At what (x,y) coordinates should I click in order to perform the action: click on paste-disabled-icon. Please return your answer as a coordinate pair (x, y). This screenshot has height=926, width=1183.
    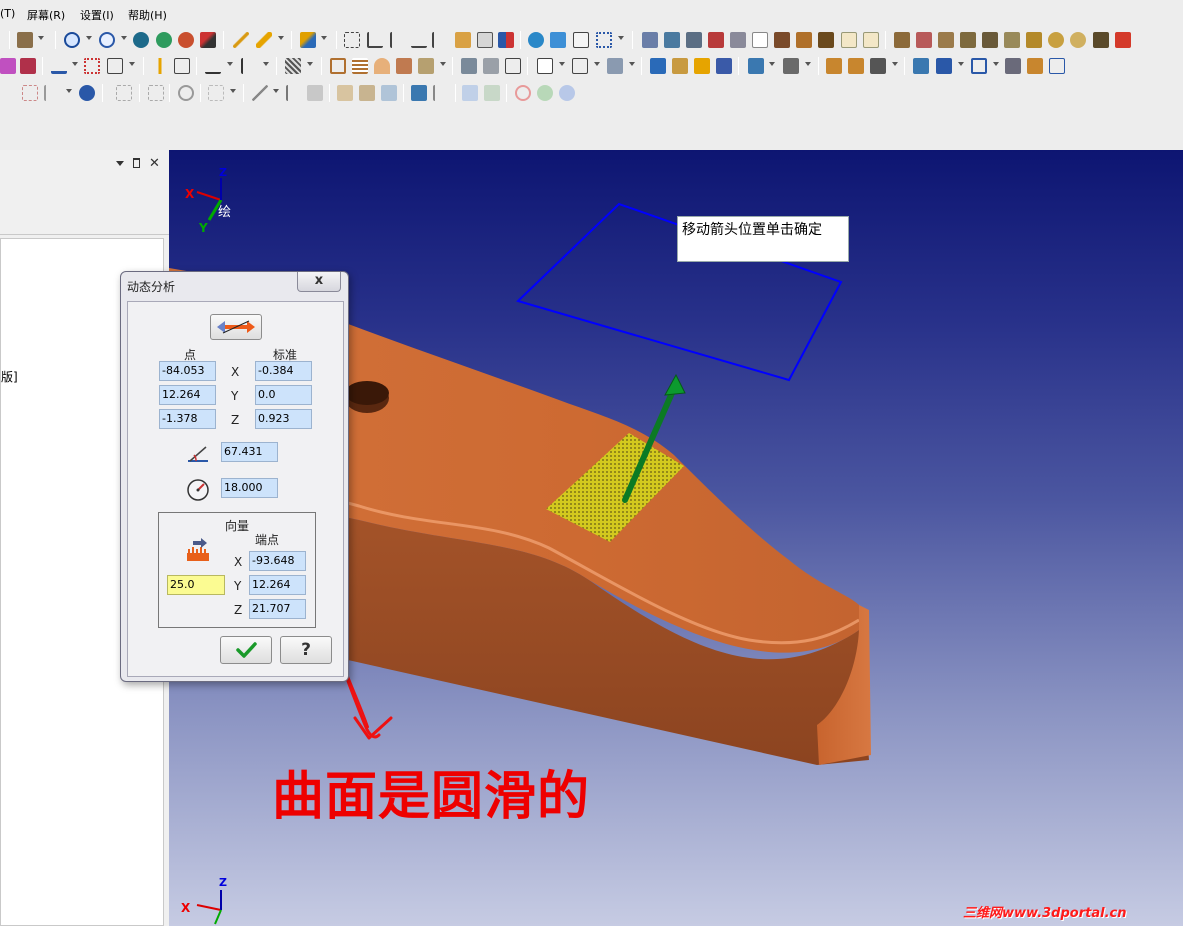
    Looking at the image, I should click on (156, 93).